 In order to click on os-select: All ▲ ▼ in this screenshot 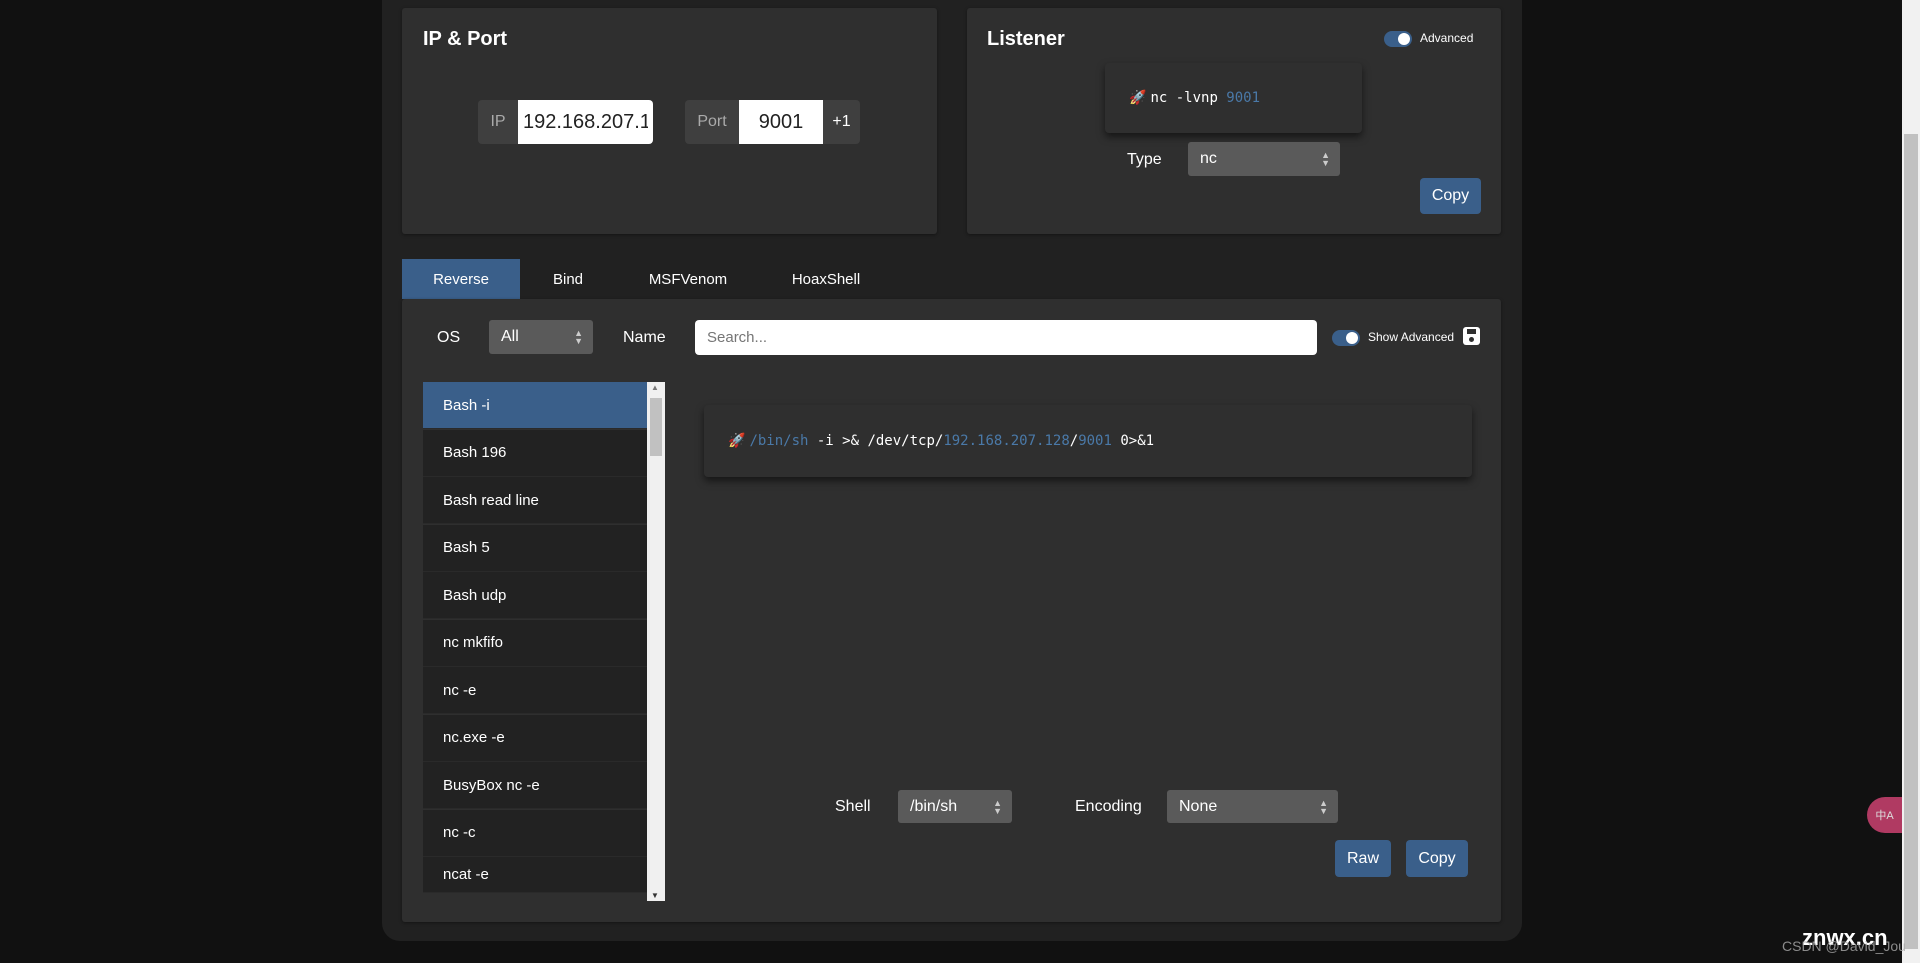, I will do `click(541, 337)`.